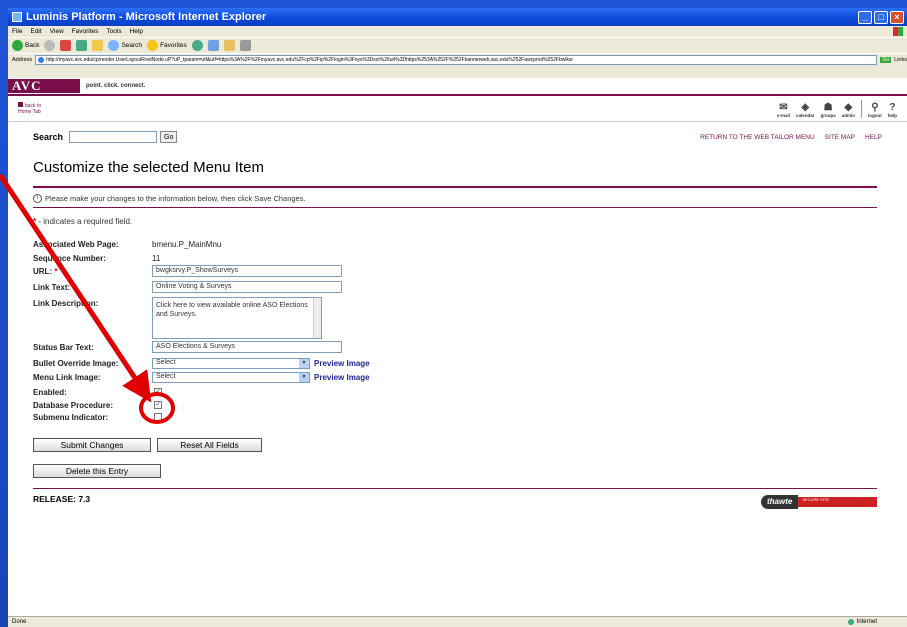  Describe the element at coordinates (169, 137) in the screenshot. I see `search-go-button: Go` at that location.